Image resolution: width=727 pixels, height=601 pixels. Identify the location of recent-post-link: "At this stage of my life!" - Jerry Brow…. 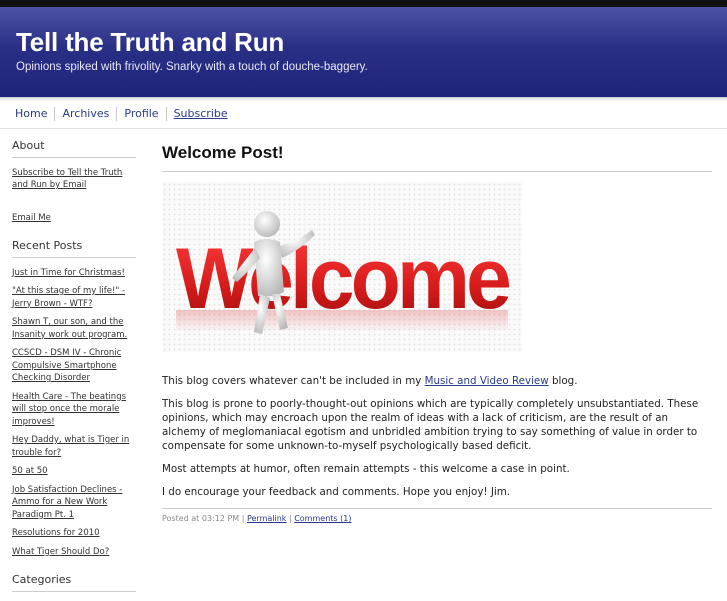
(74, 297).